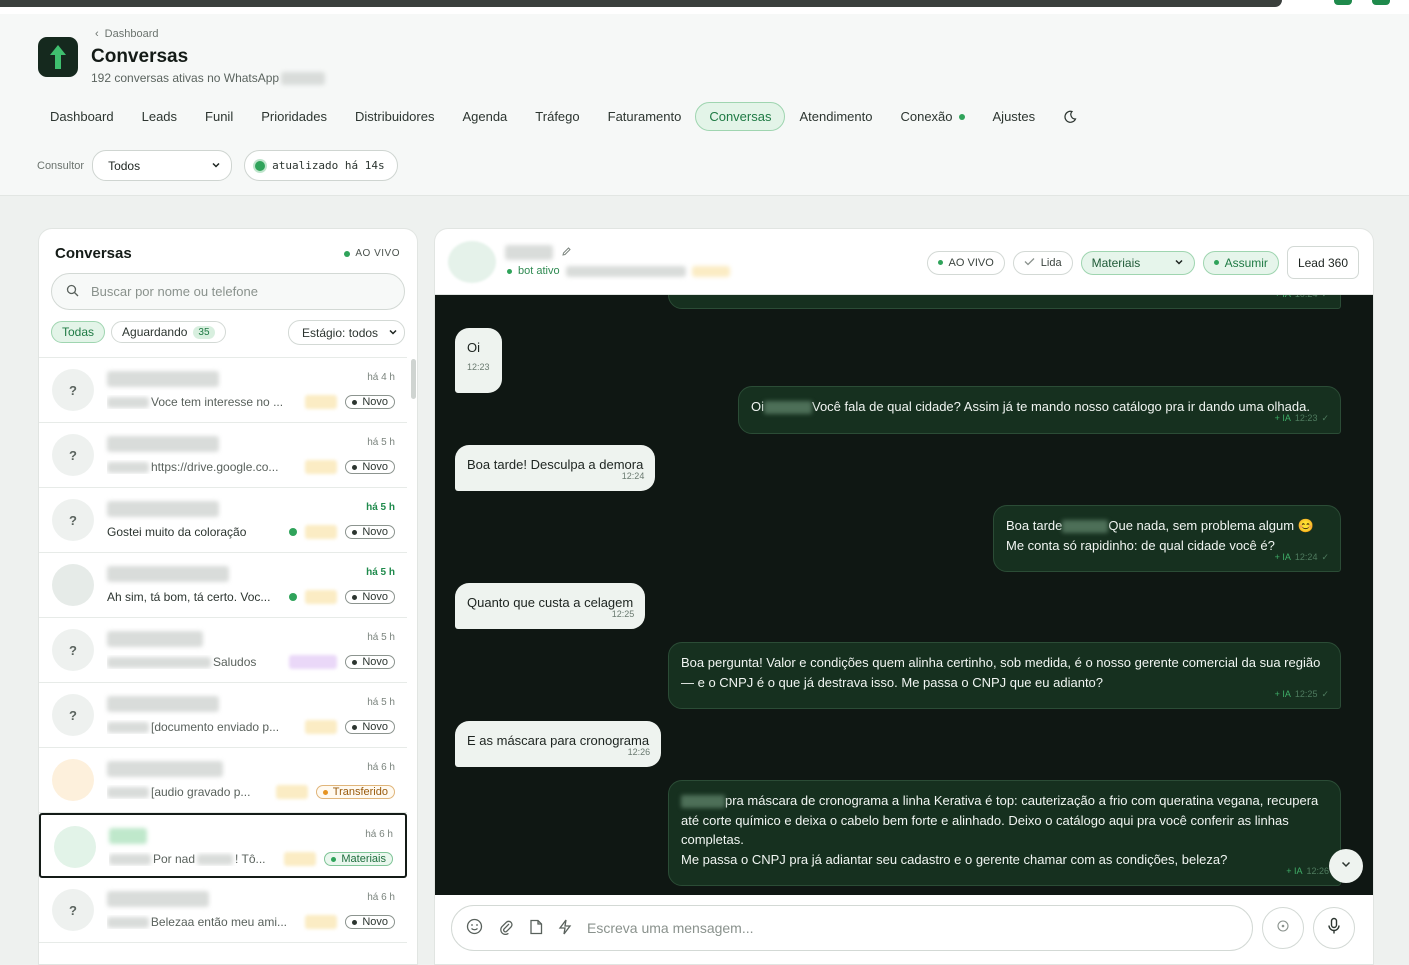 The image size is (1409, 965). What do you see at coordinates (478, 360) in the screenshot?
I see `message-bubble: Oi 12:23` at bounding box center [478, 360].